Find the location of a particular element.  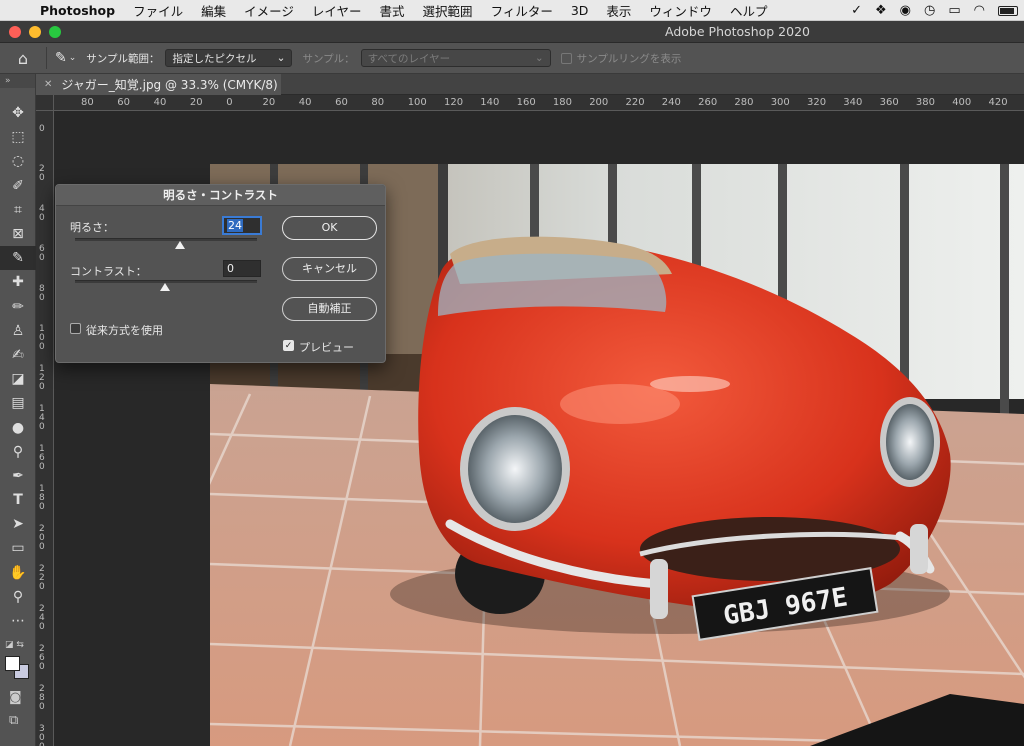

menu-window: ウィンドウ is located at coordinates (680, 10).